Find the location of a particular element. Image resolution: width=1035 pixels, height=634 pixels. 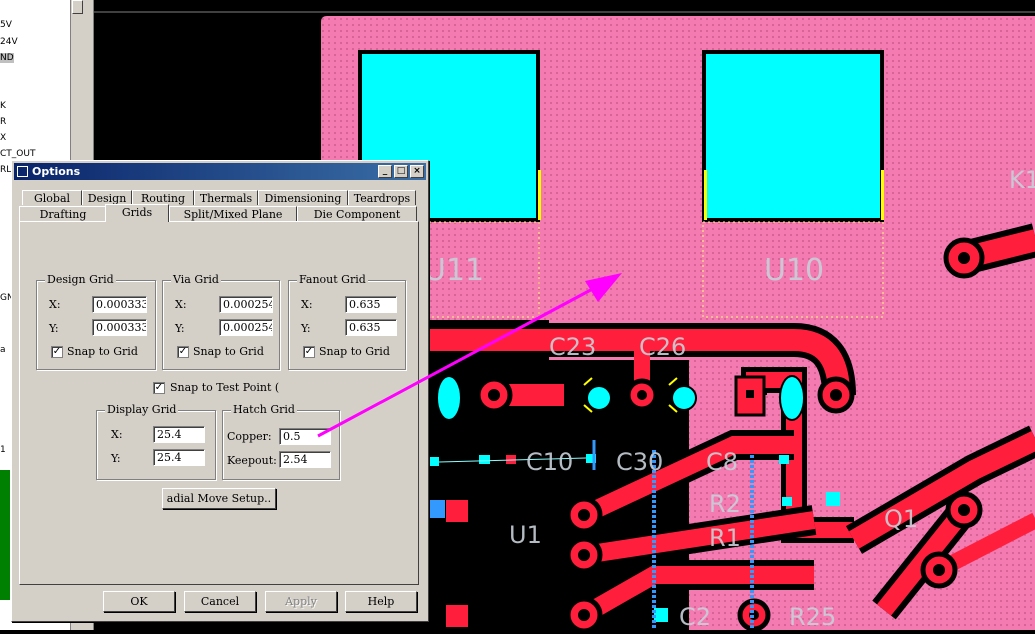

label-c8: C8 is located at coordinates (722, 462).